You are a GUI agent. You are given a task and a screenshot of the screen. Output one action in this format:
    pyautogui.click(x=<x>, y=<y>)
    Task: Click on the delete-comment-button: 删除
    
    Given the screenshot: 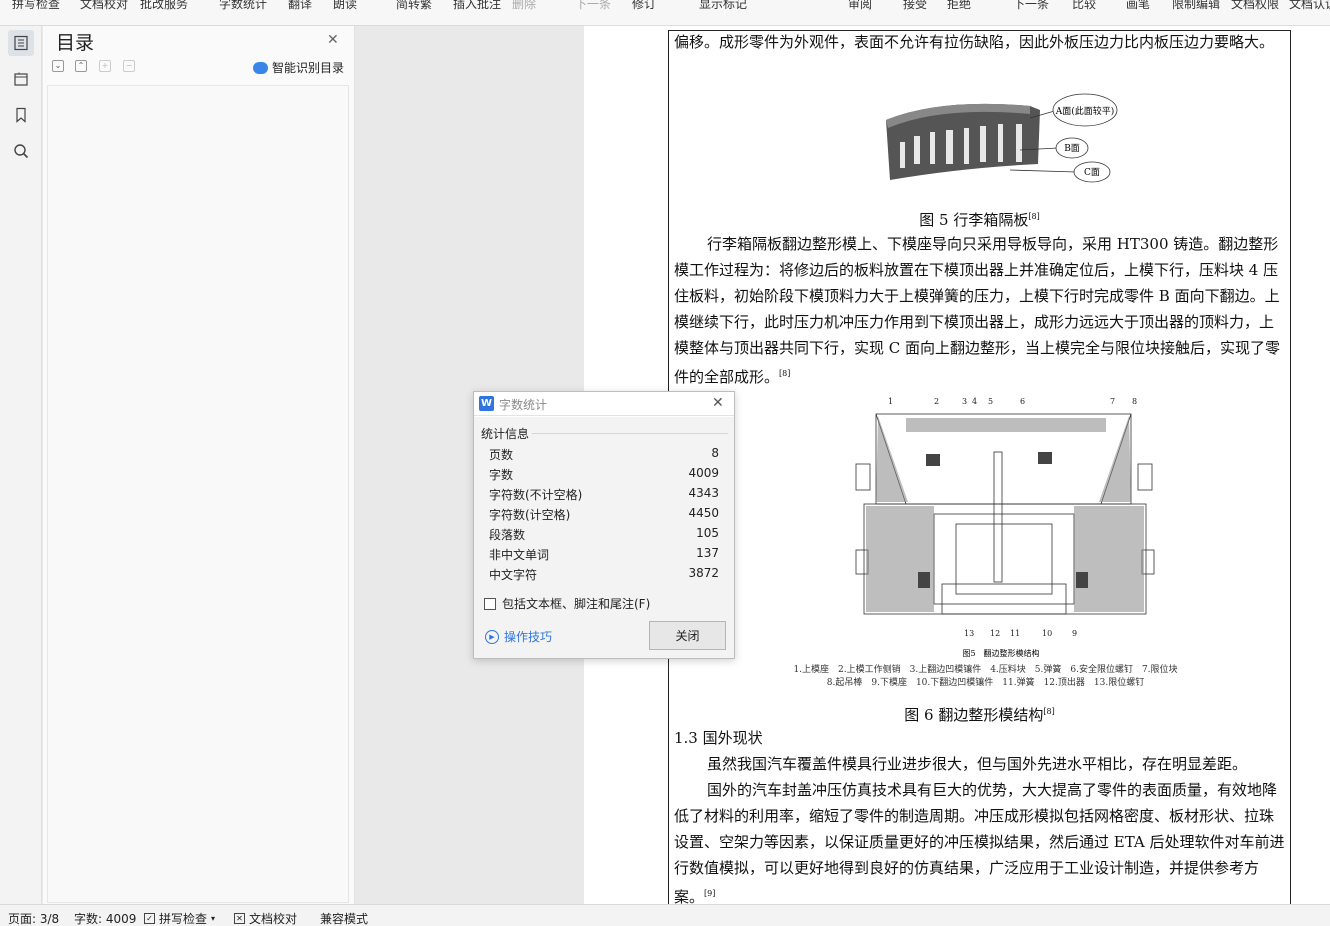 What is the action you would take?
    pyautogui.click(x=524, y=6)
    